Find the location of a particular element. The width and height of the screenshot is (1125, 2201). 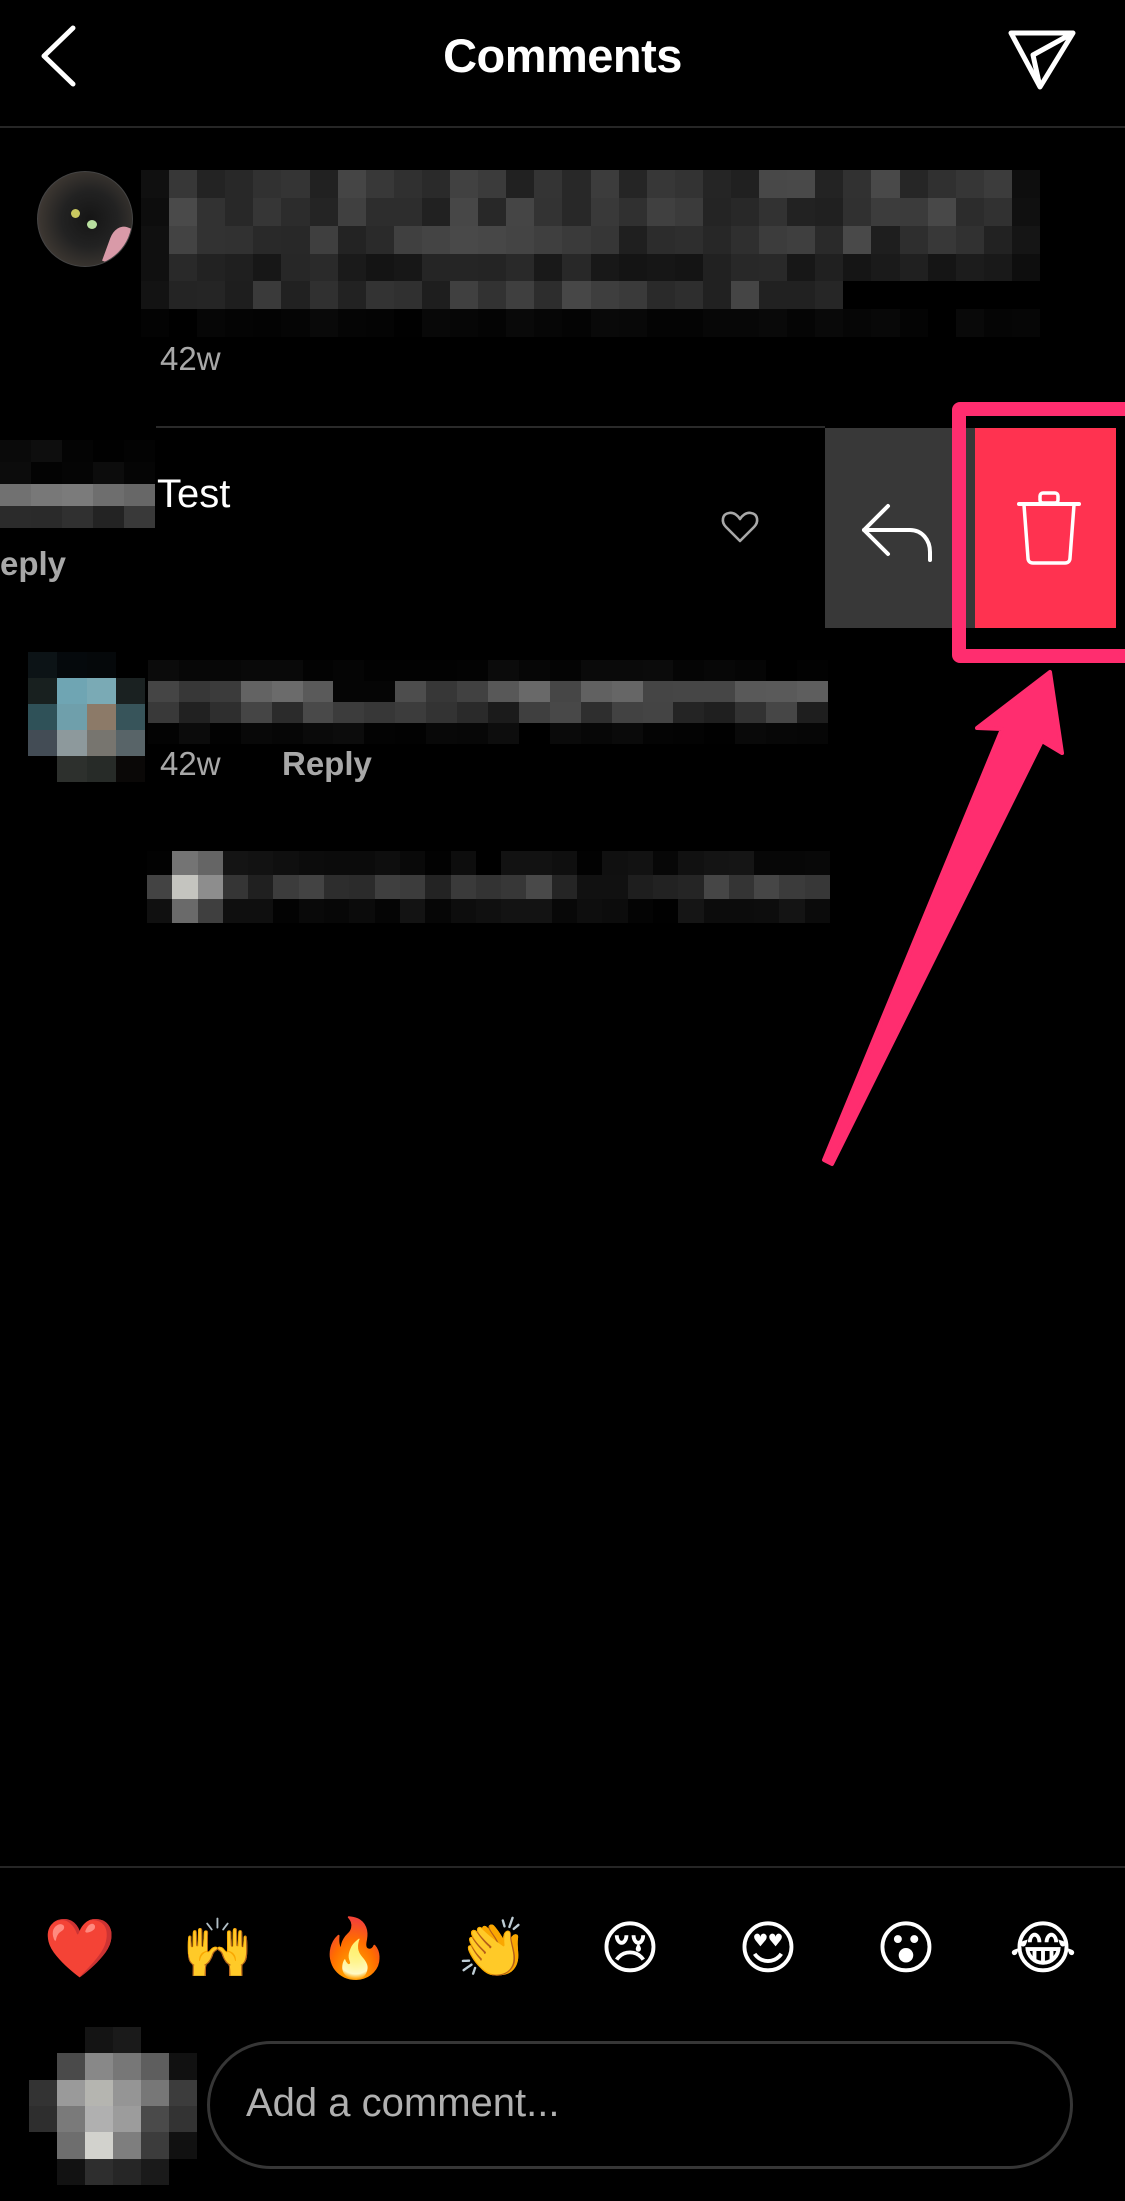

reaction-emoji-button: 👏 is located at coordinates (493, 1948).